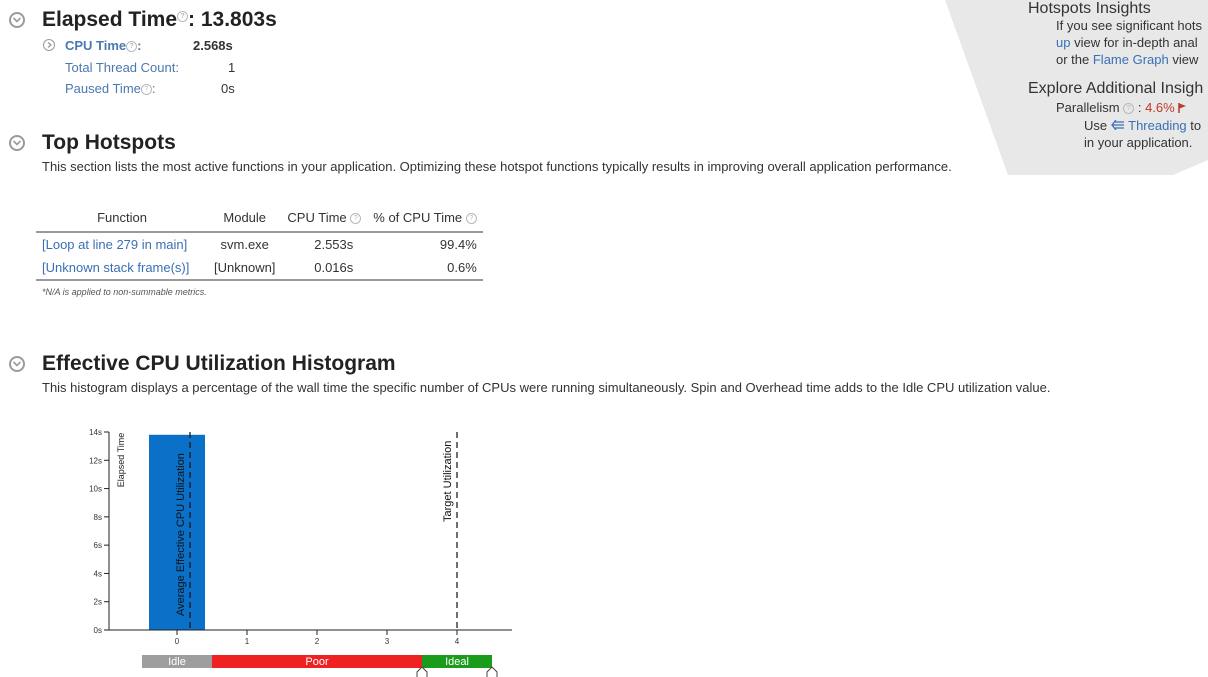  What do you see at coordinates (98, 630) in the screenshot?
I see `y-tick-label: 0s` at bounding box center [98, 630].